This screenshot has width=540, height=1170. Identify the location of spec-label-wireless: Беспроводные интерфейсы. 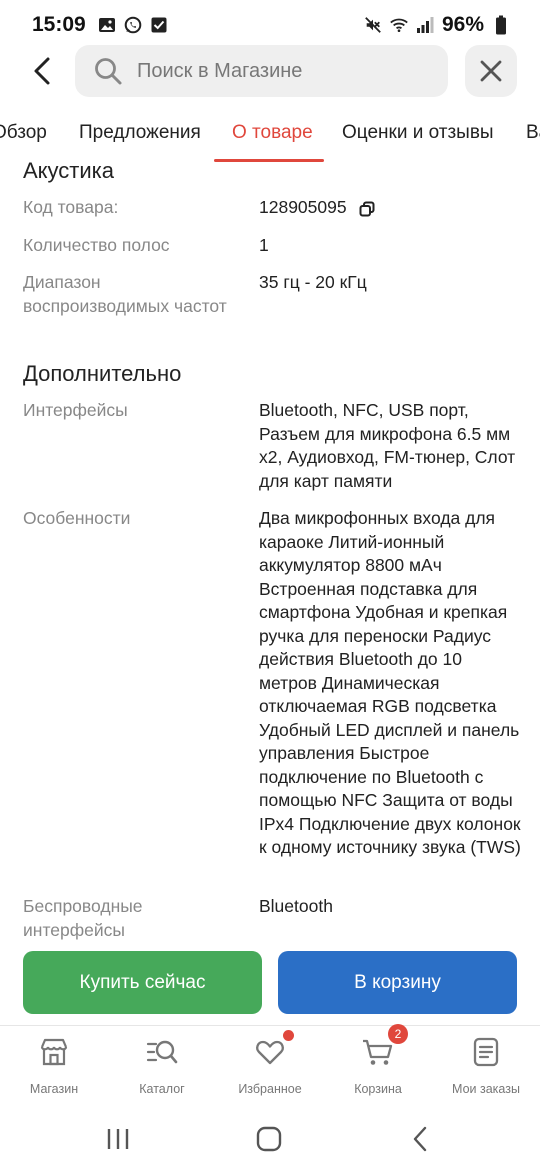
(83, 918).